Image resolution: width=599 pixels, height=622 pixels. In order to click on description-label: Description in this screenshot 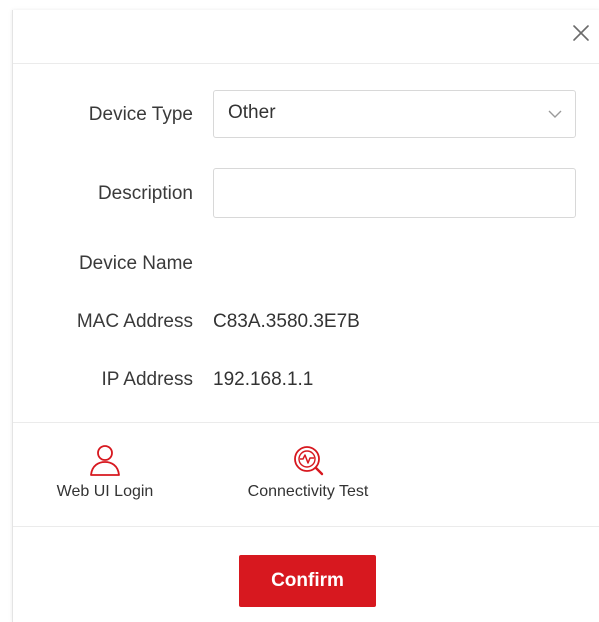, I will do `click(145, 193)`.